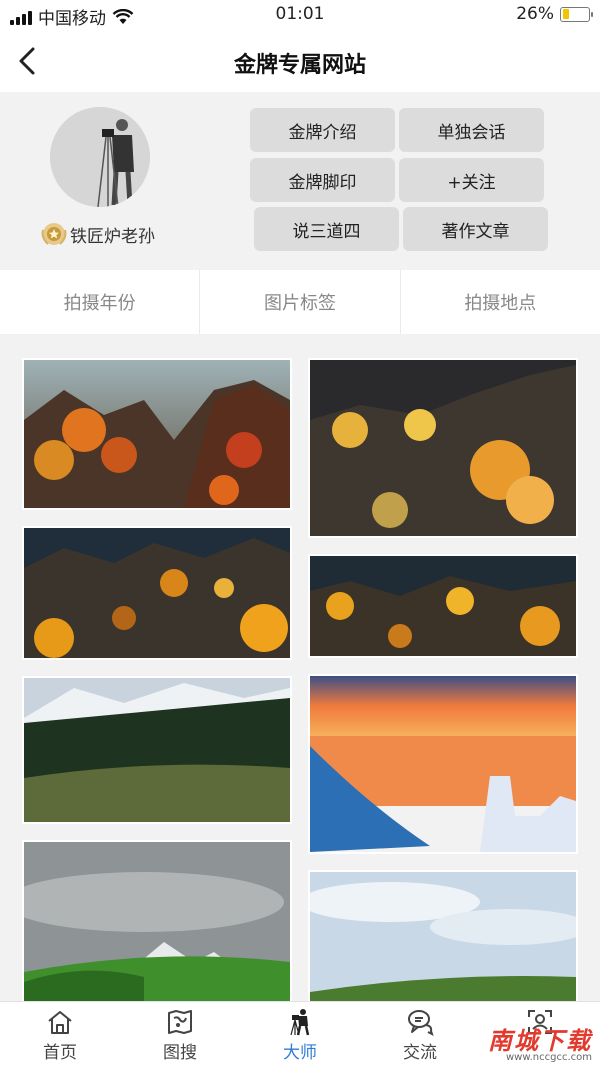  Describe the element at coordinates (60, 1053) in the screenshot. I see `tab-home-label: 首页` at that location.